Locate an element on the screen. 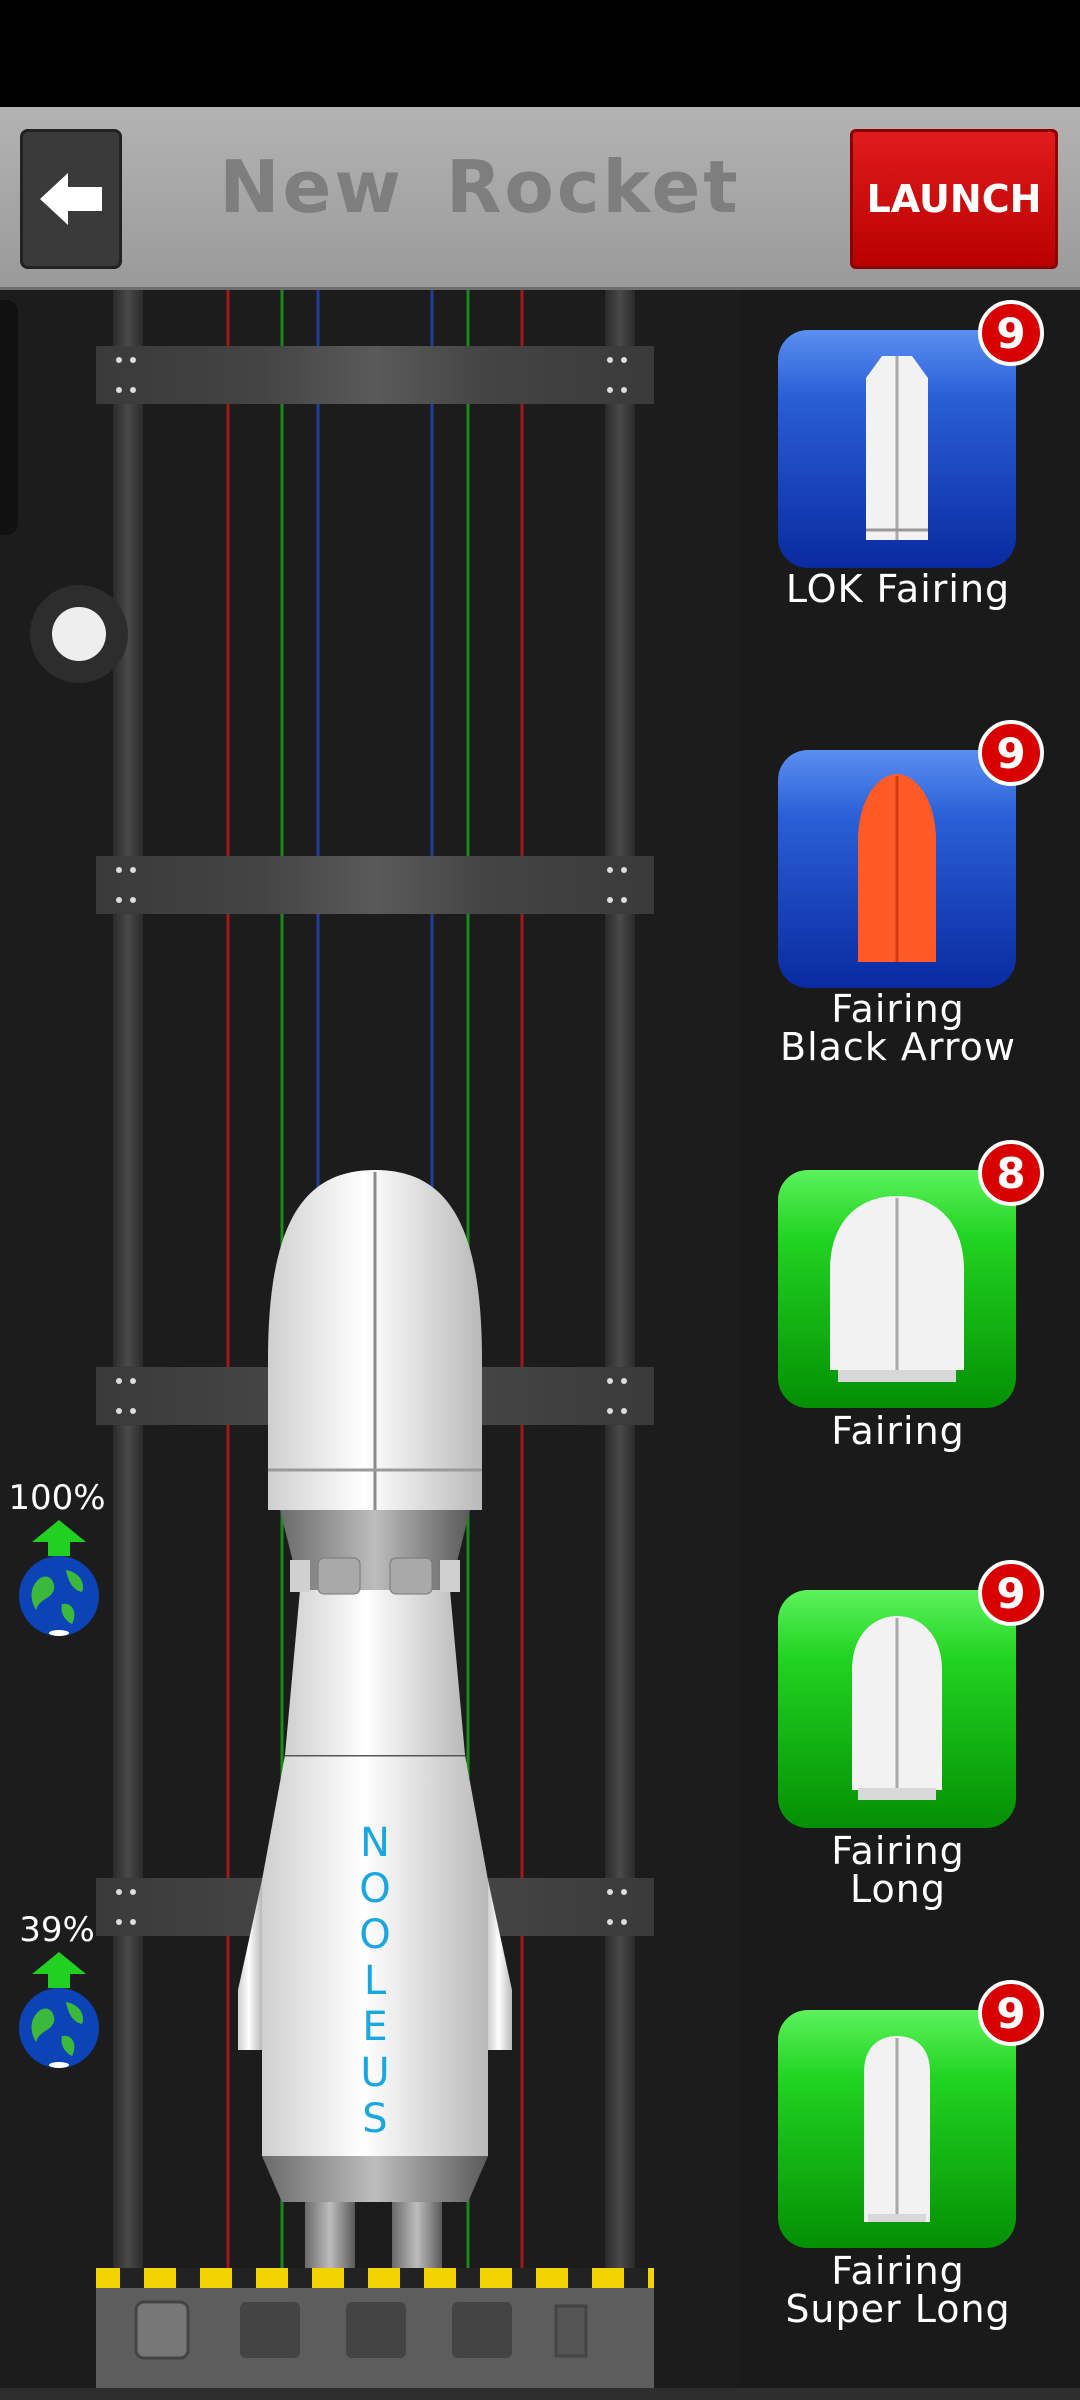 The width and height of the screenshot is (1080, 2400). lok-fairing-icon is located at coordinates (897, 448).